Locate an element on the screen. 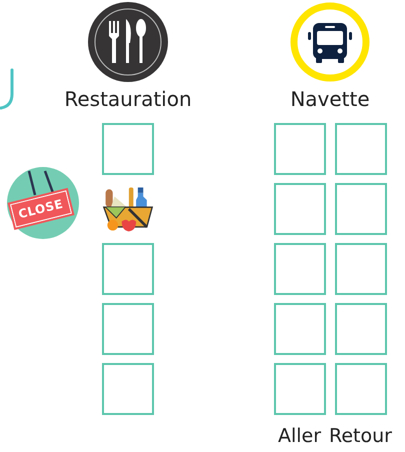  close-sign: CLOSE is located at coordinates (41, 209).